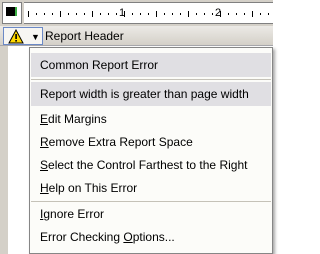 This screenshot has width=320, height=254. Describe the element at coordinates (73, 119) in the screenshot. I see `menu-item-label: Edit Margins` at that location.